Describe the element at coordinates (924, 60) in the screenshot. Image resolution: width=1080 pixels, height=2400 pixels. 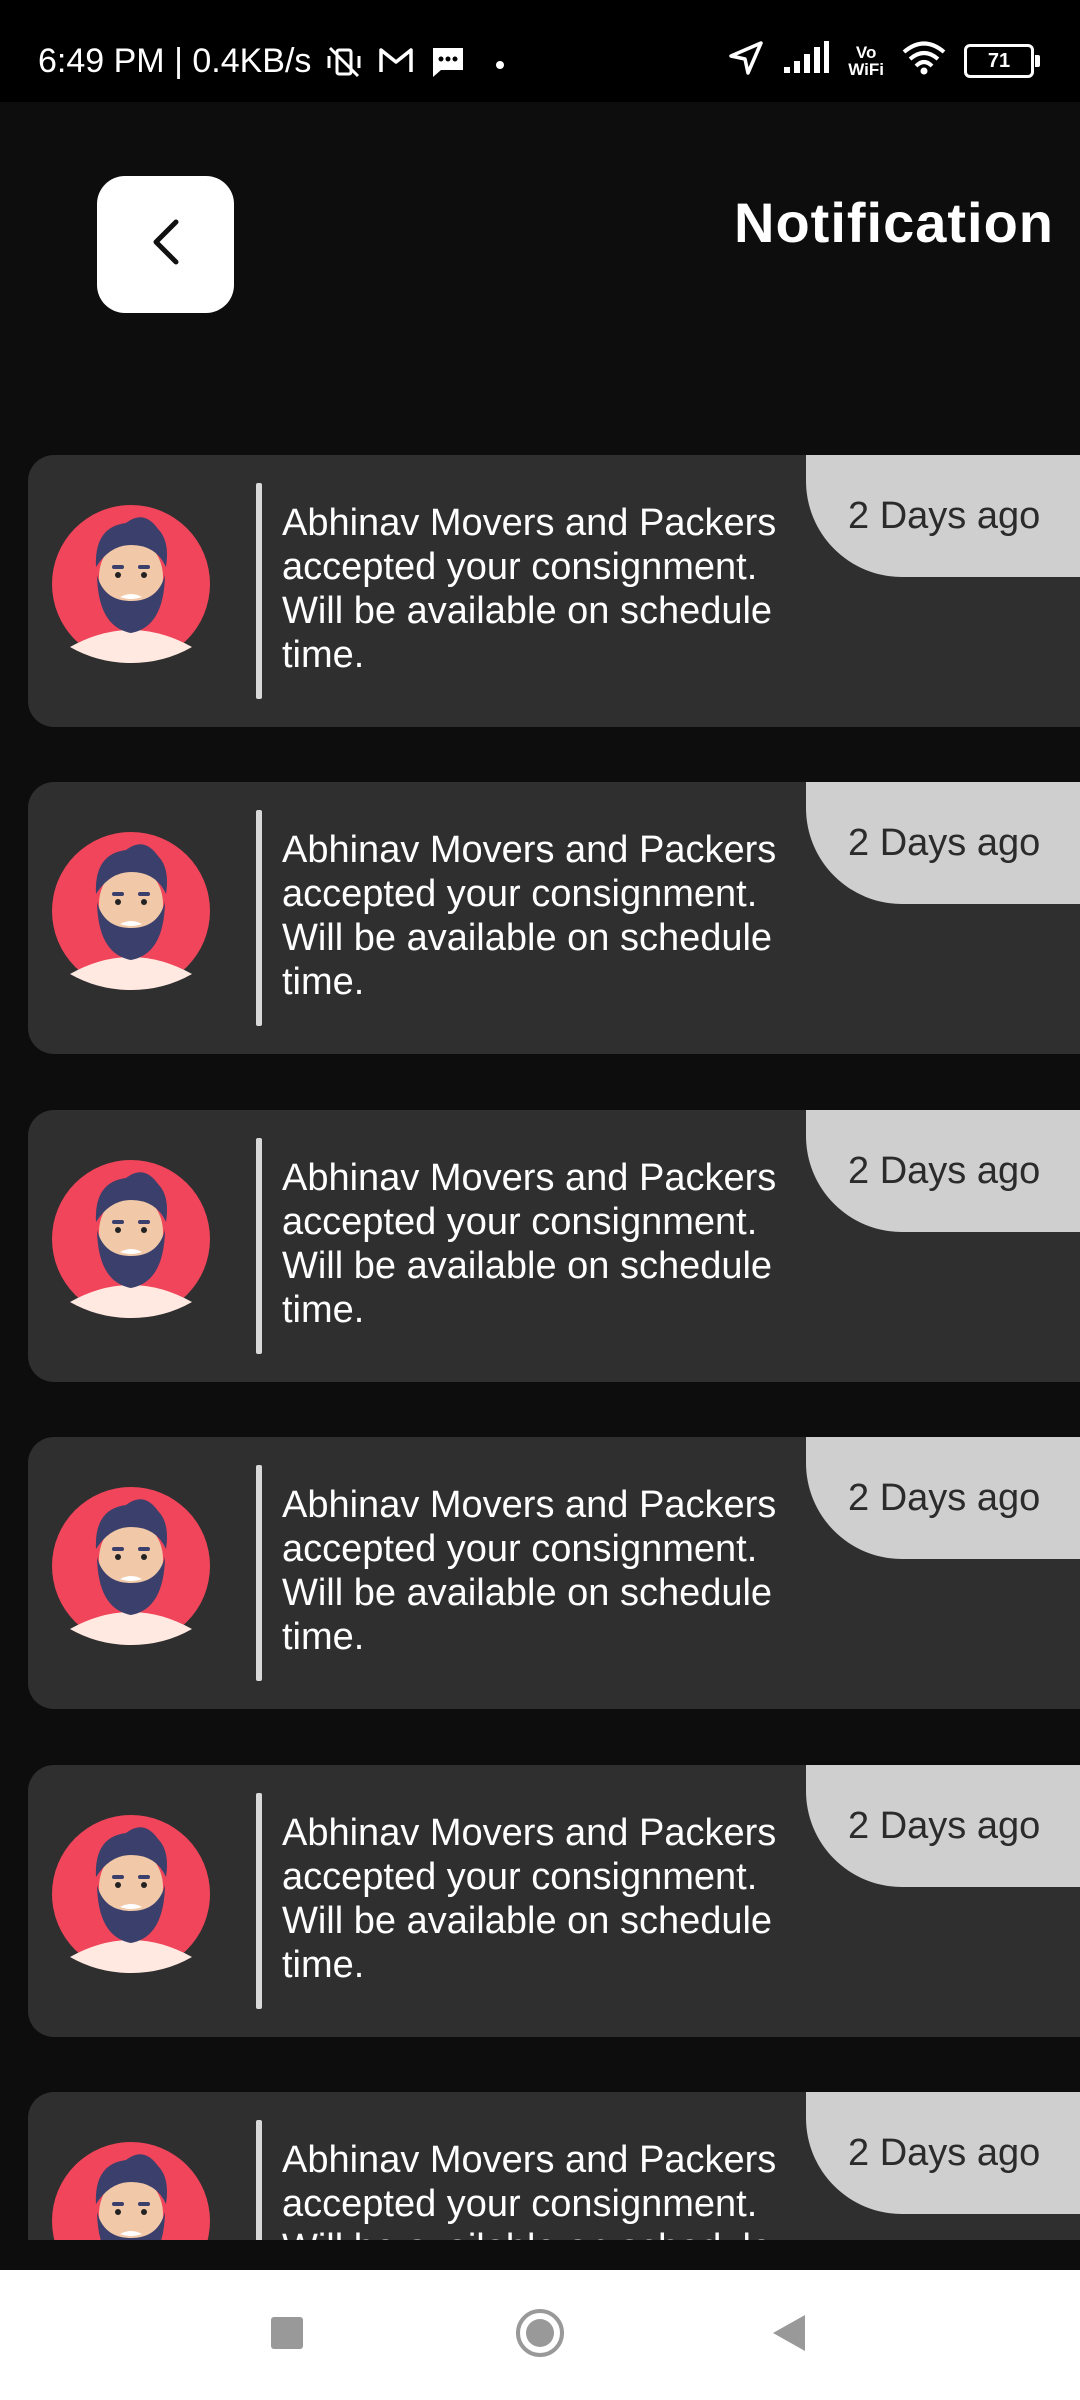
I see `wifi-icon` at that location.